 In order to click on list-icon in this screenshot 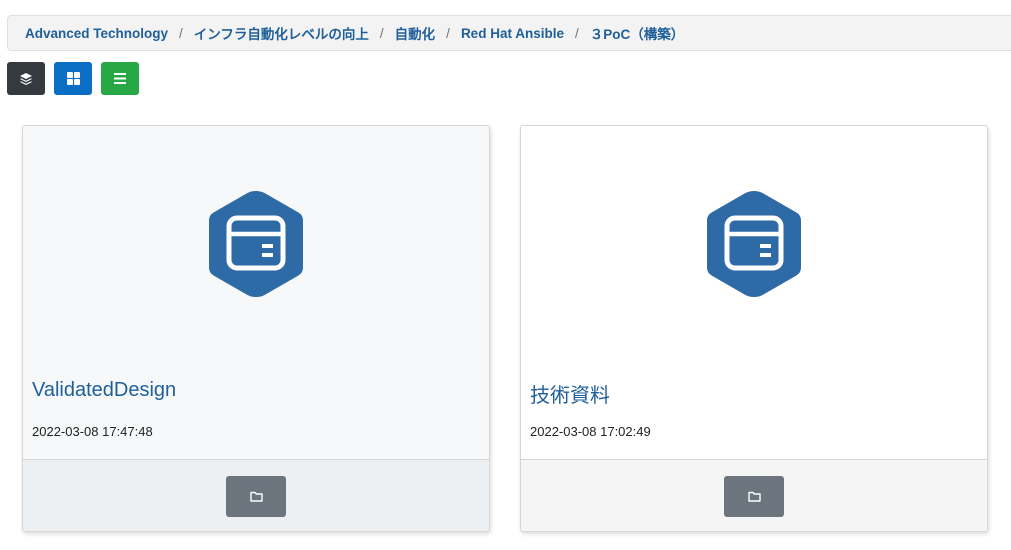, I will do `click(120, 78)`.